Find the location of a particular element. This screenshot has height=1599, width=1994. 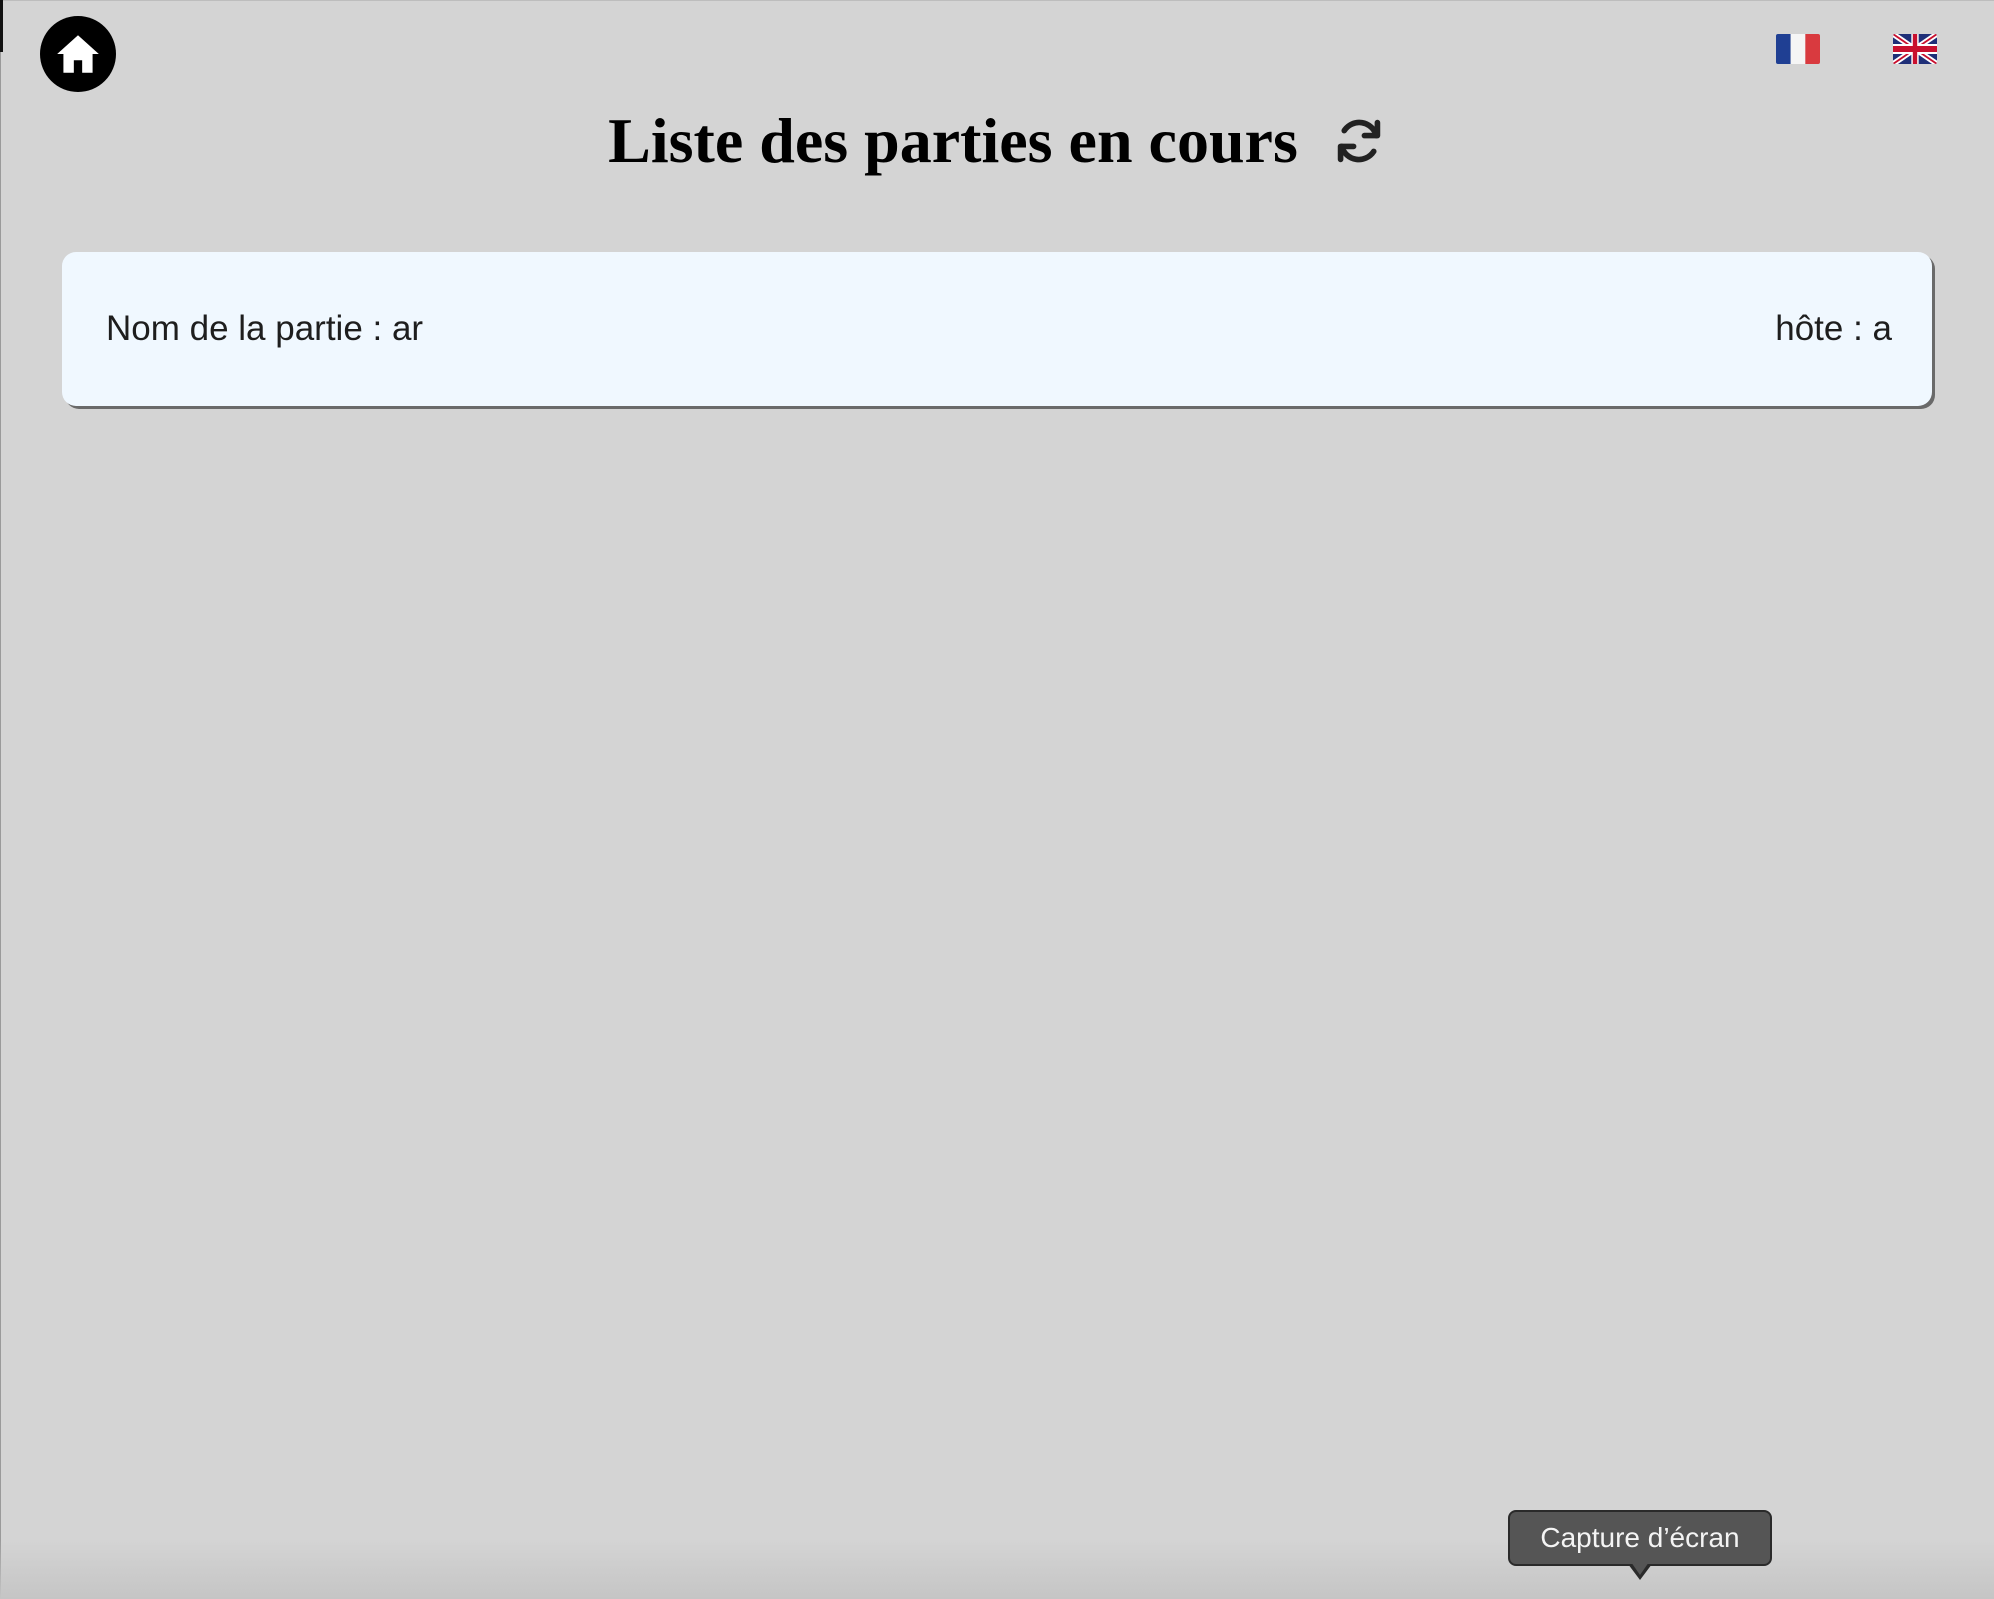

page-title: Liste des parties en cours is located at coordinates (953, 140).